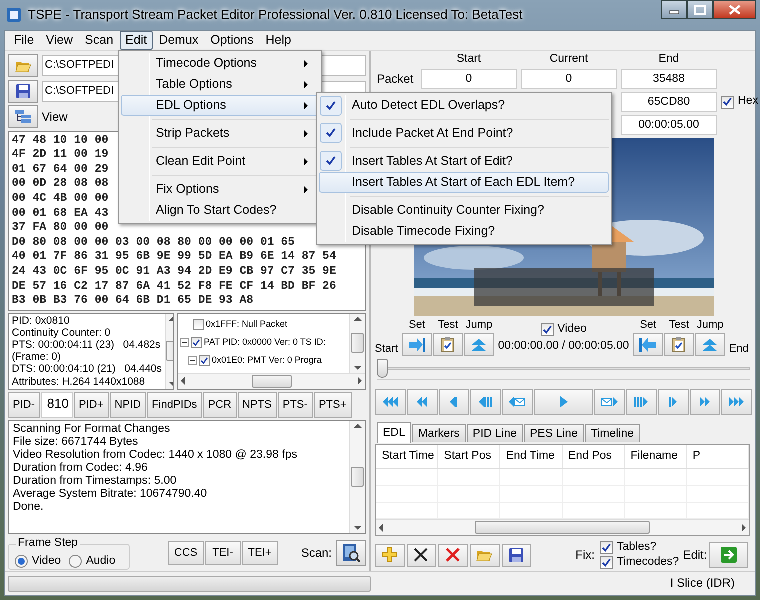 The image size is (760, 600). What do you see at coordinates (220, 63) in the screenshot?
I see `menu-item: Timecode Options` at bounding box center [220, 63].